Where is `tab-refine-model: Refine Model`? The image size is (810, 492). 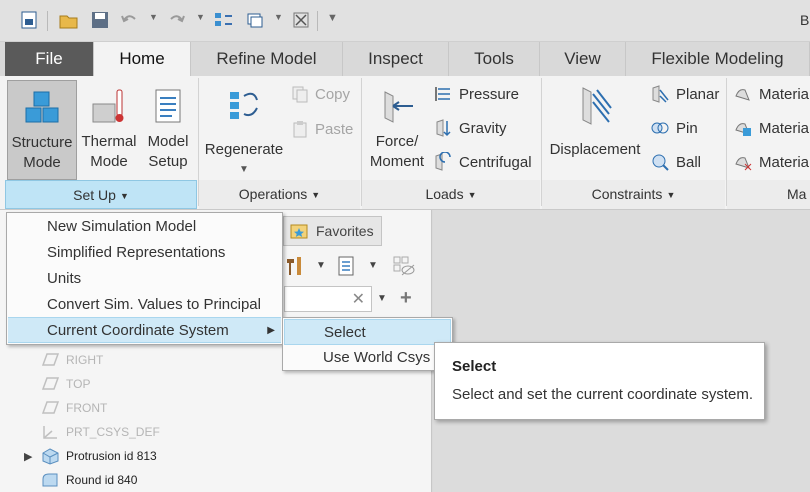 tab-refine-model: Refine Model is located at coordinates (267, 59).